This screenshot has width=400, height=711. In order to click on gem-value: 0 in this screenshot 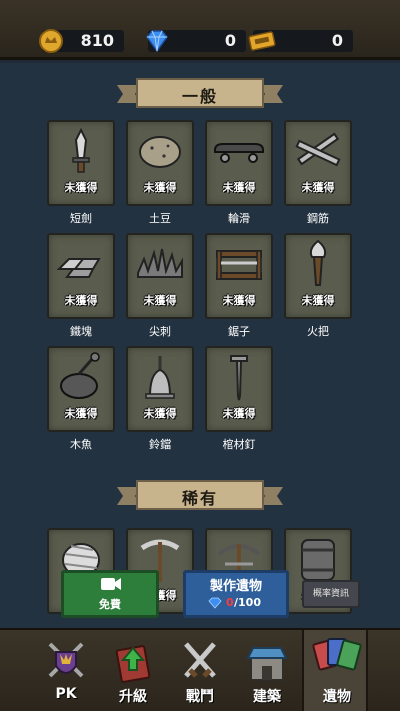, I will do `click(230, 40)`.